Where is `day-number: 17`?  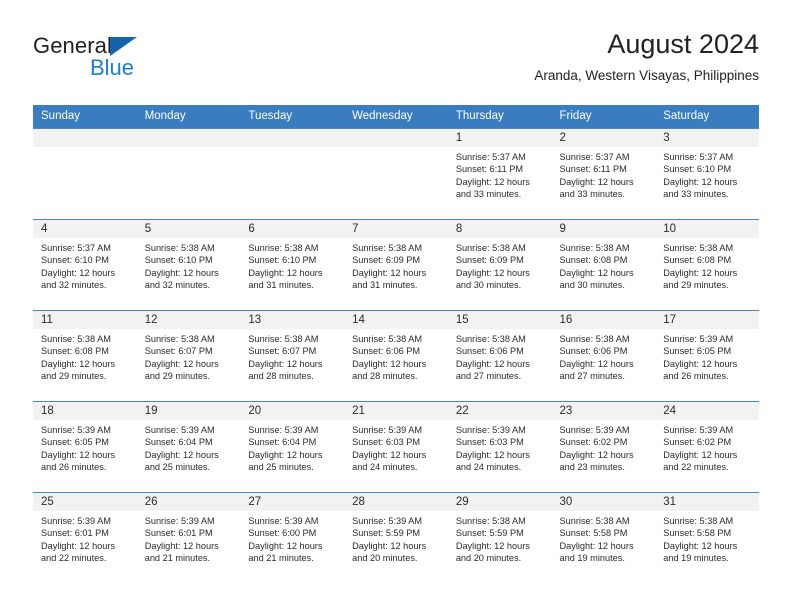 day-number: 17 is located at coordinates (707, 320).